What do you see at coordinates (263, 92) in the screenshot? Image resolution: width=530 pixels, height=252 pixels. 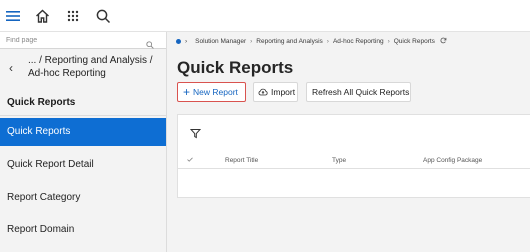 I see `cloud-upload-icon` at bounding box center [263, 92].